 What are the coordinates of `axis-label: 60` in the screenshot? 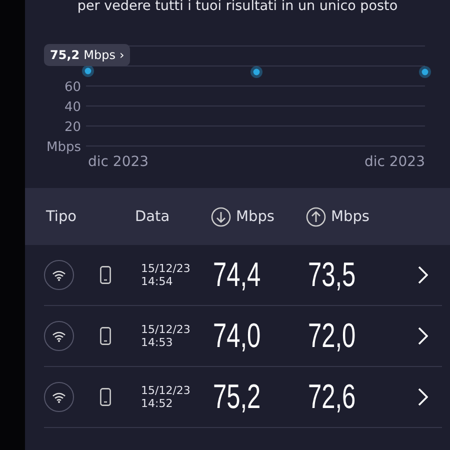 It's located at (72, 87).